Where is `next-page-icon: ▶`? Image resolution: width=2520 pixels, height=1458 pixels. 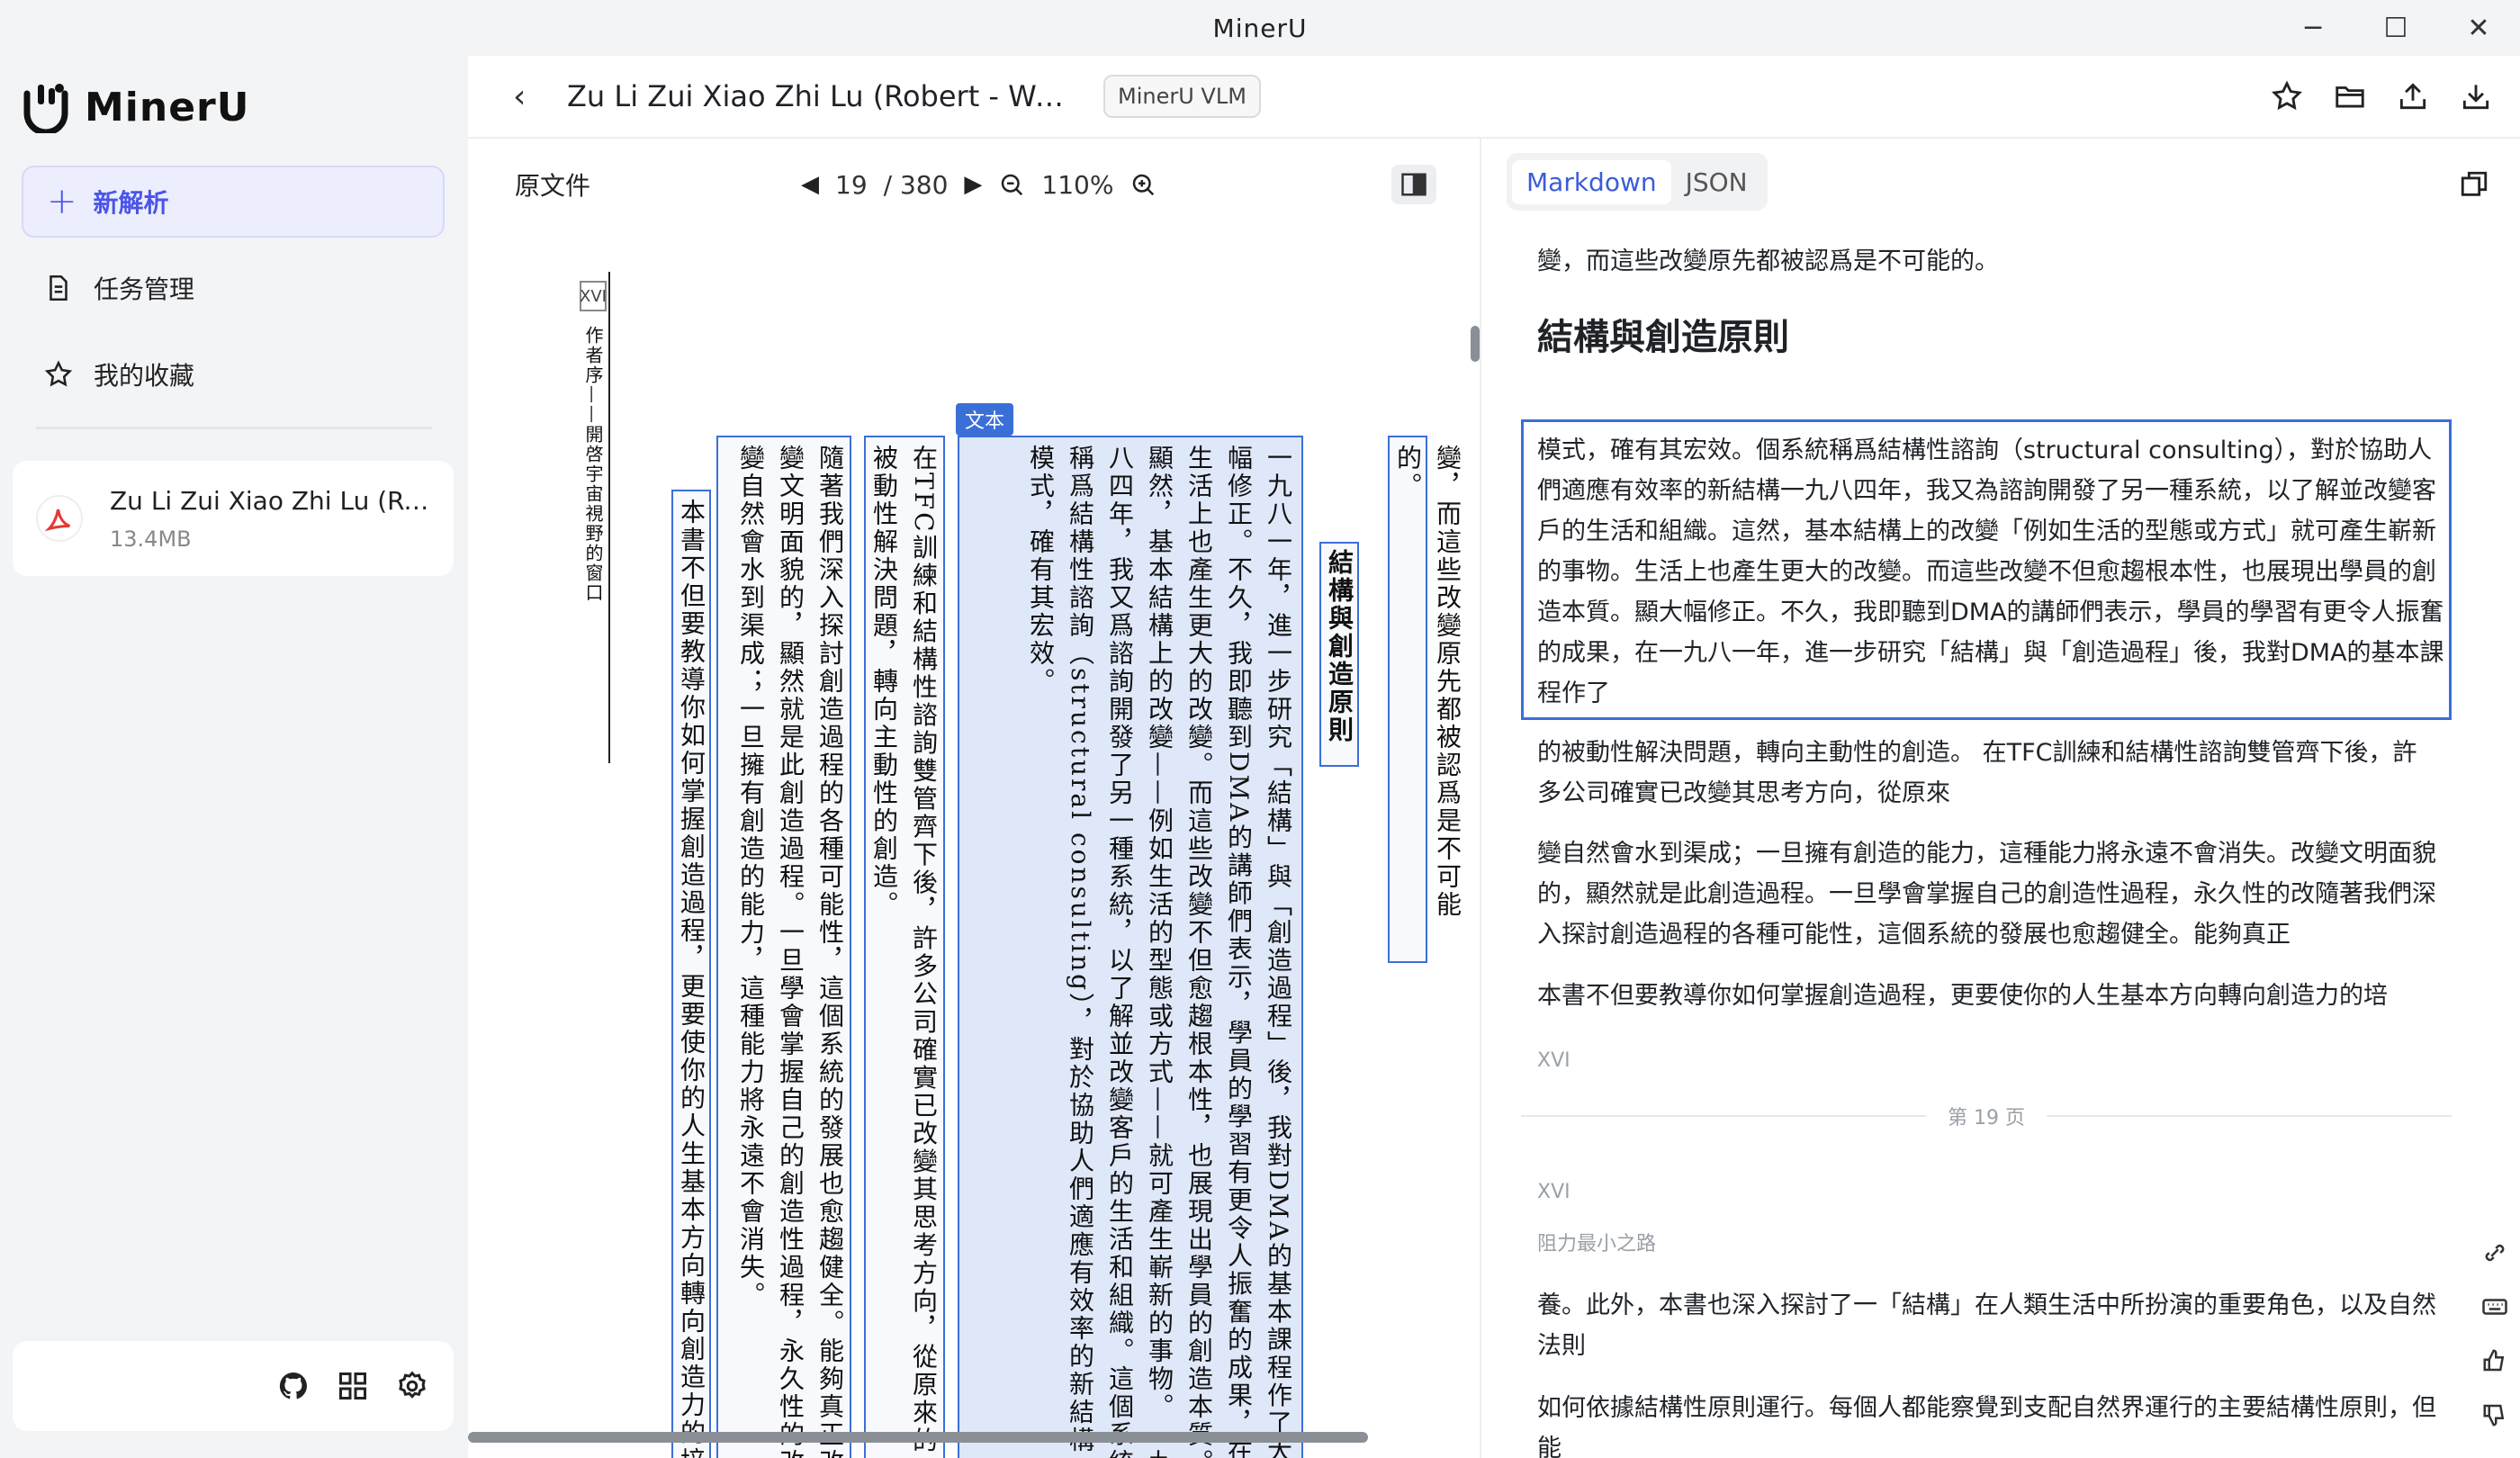 next-page-icon: ▶ is located at coordinates (973, 184).